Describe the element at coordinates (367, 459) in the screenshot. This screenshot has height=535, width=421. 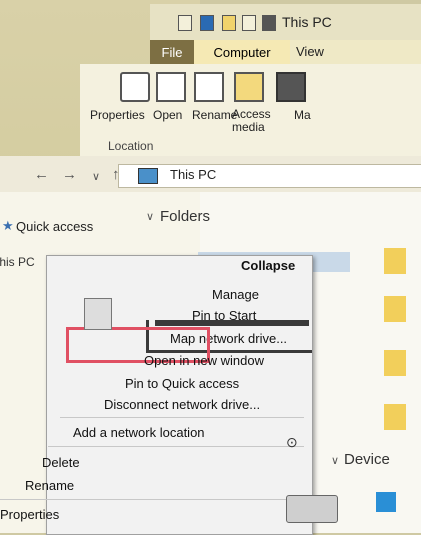
I see `devices-group-header: Device` at that location.